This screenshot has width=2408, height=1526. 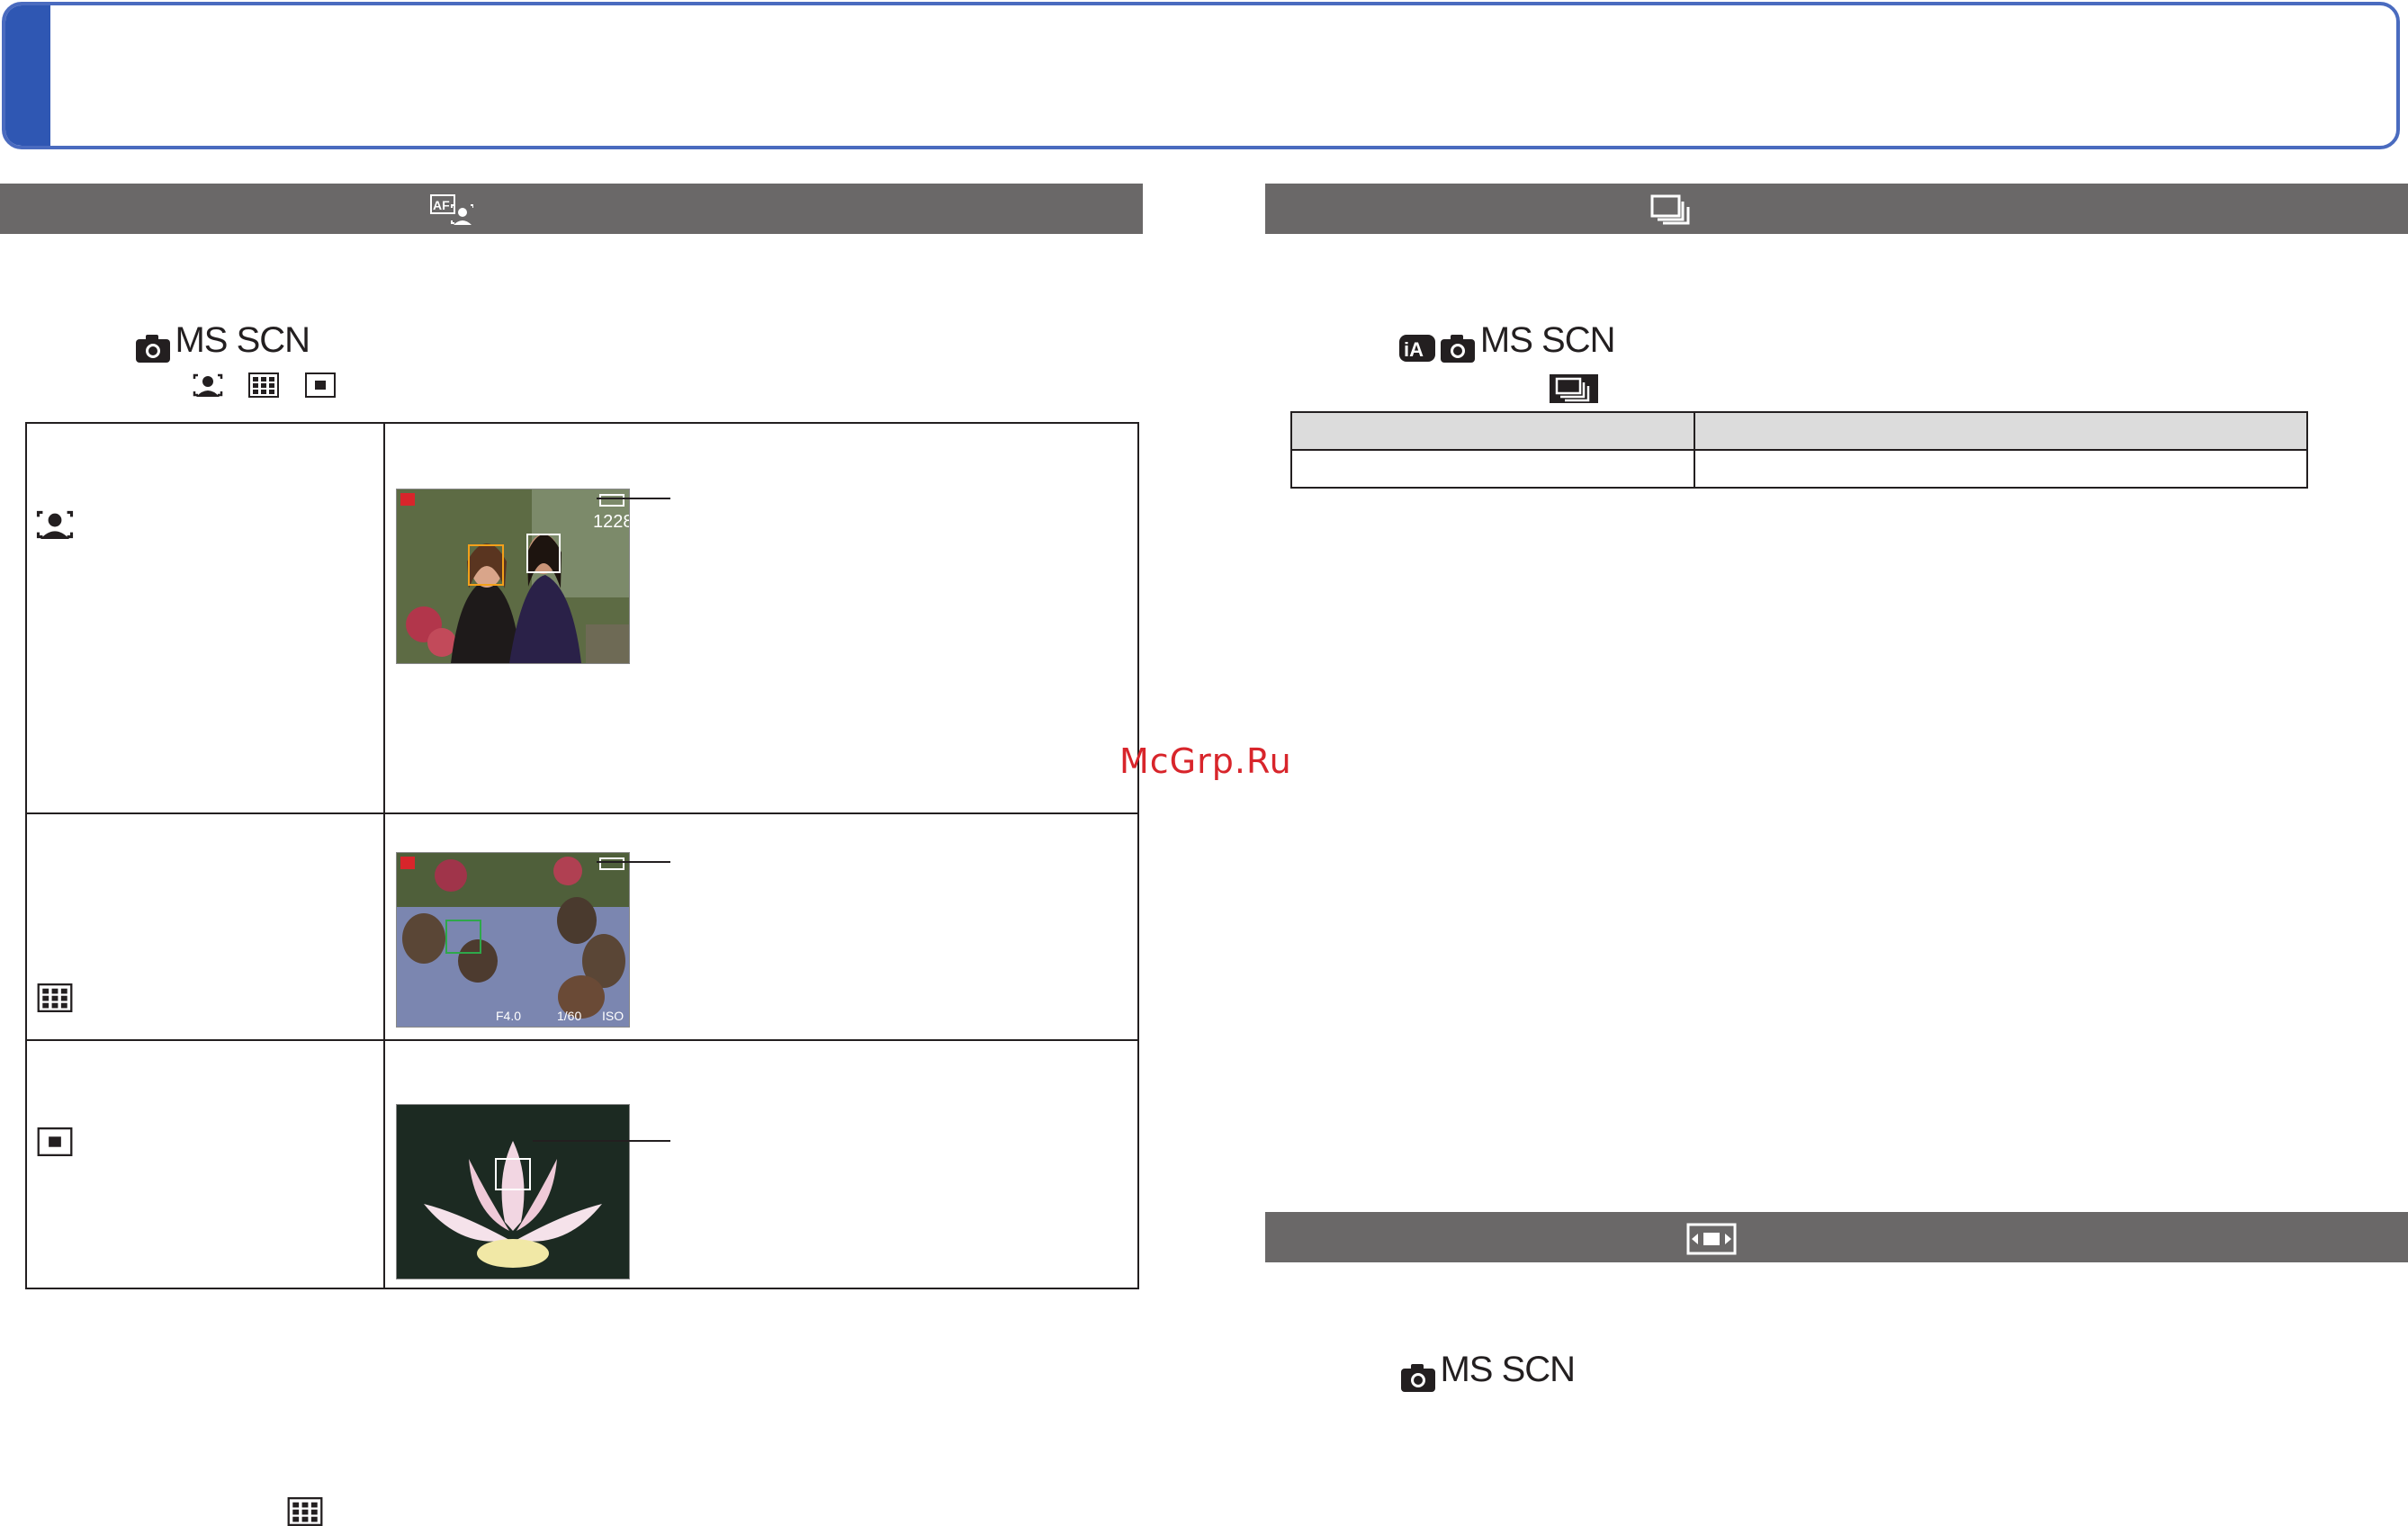 What do you see at coordinates (761, 1164) in the screenshot?
I see `af-row-description-cell` at bounding box center [761, 1164].